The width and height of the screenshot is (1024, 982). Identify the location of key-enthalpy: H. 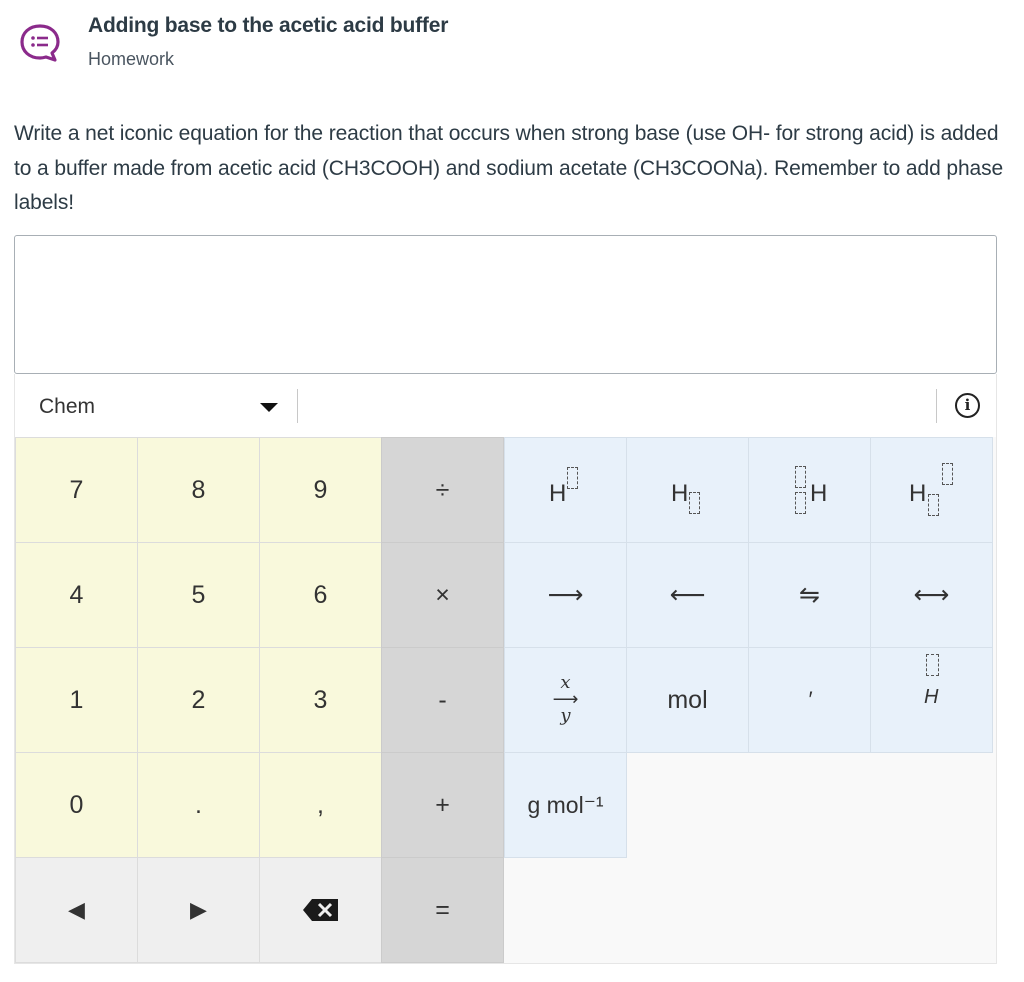
(931, 700).